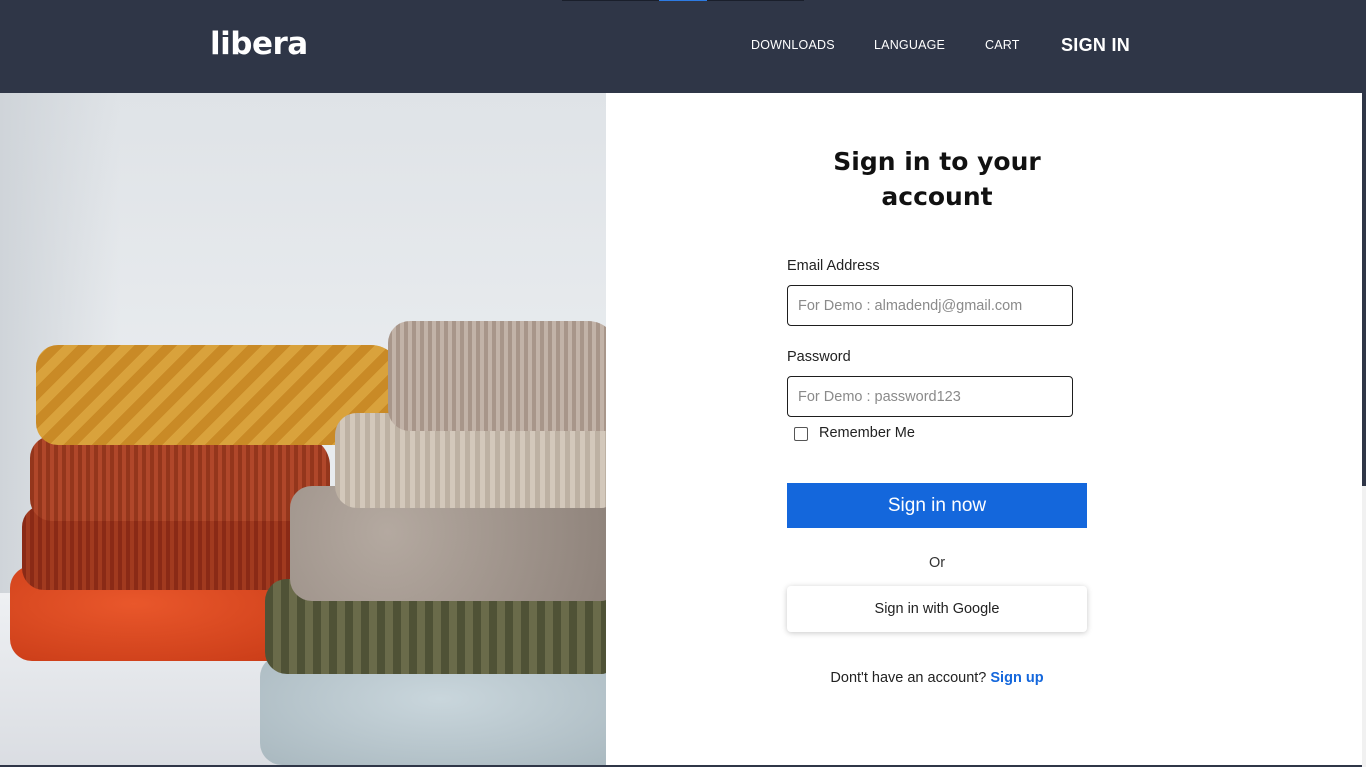 The width and height of the screenshot is (1366, 767). What do you see at coordinates (930, 305) in the screenshot?
I see `email-field` at bounding box center [930, 305].